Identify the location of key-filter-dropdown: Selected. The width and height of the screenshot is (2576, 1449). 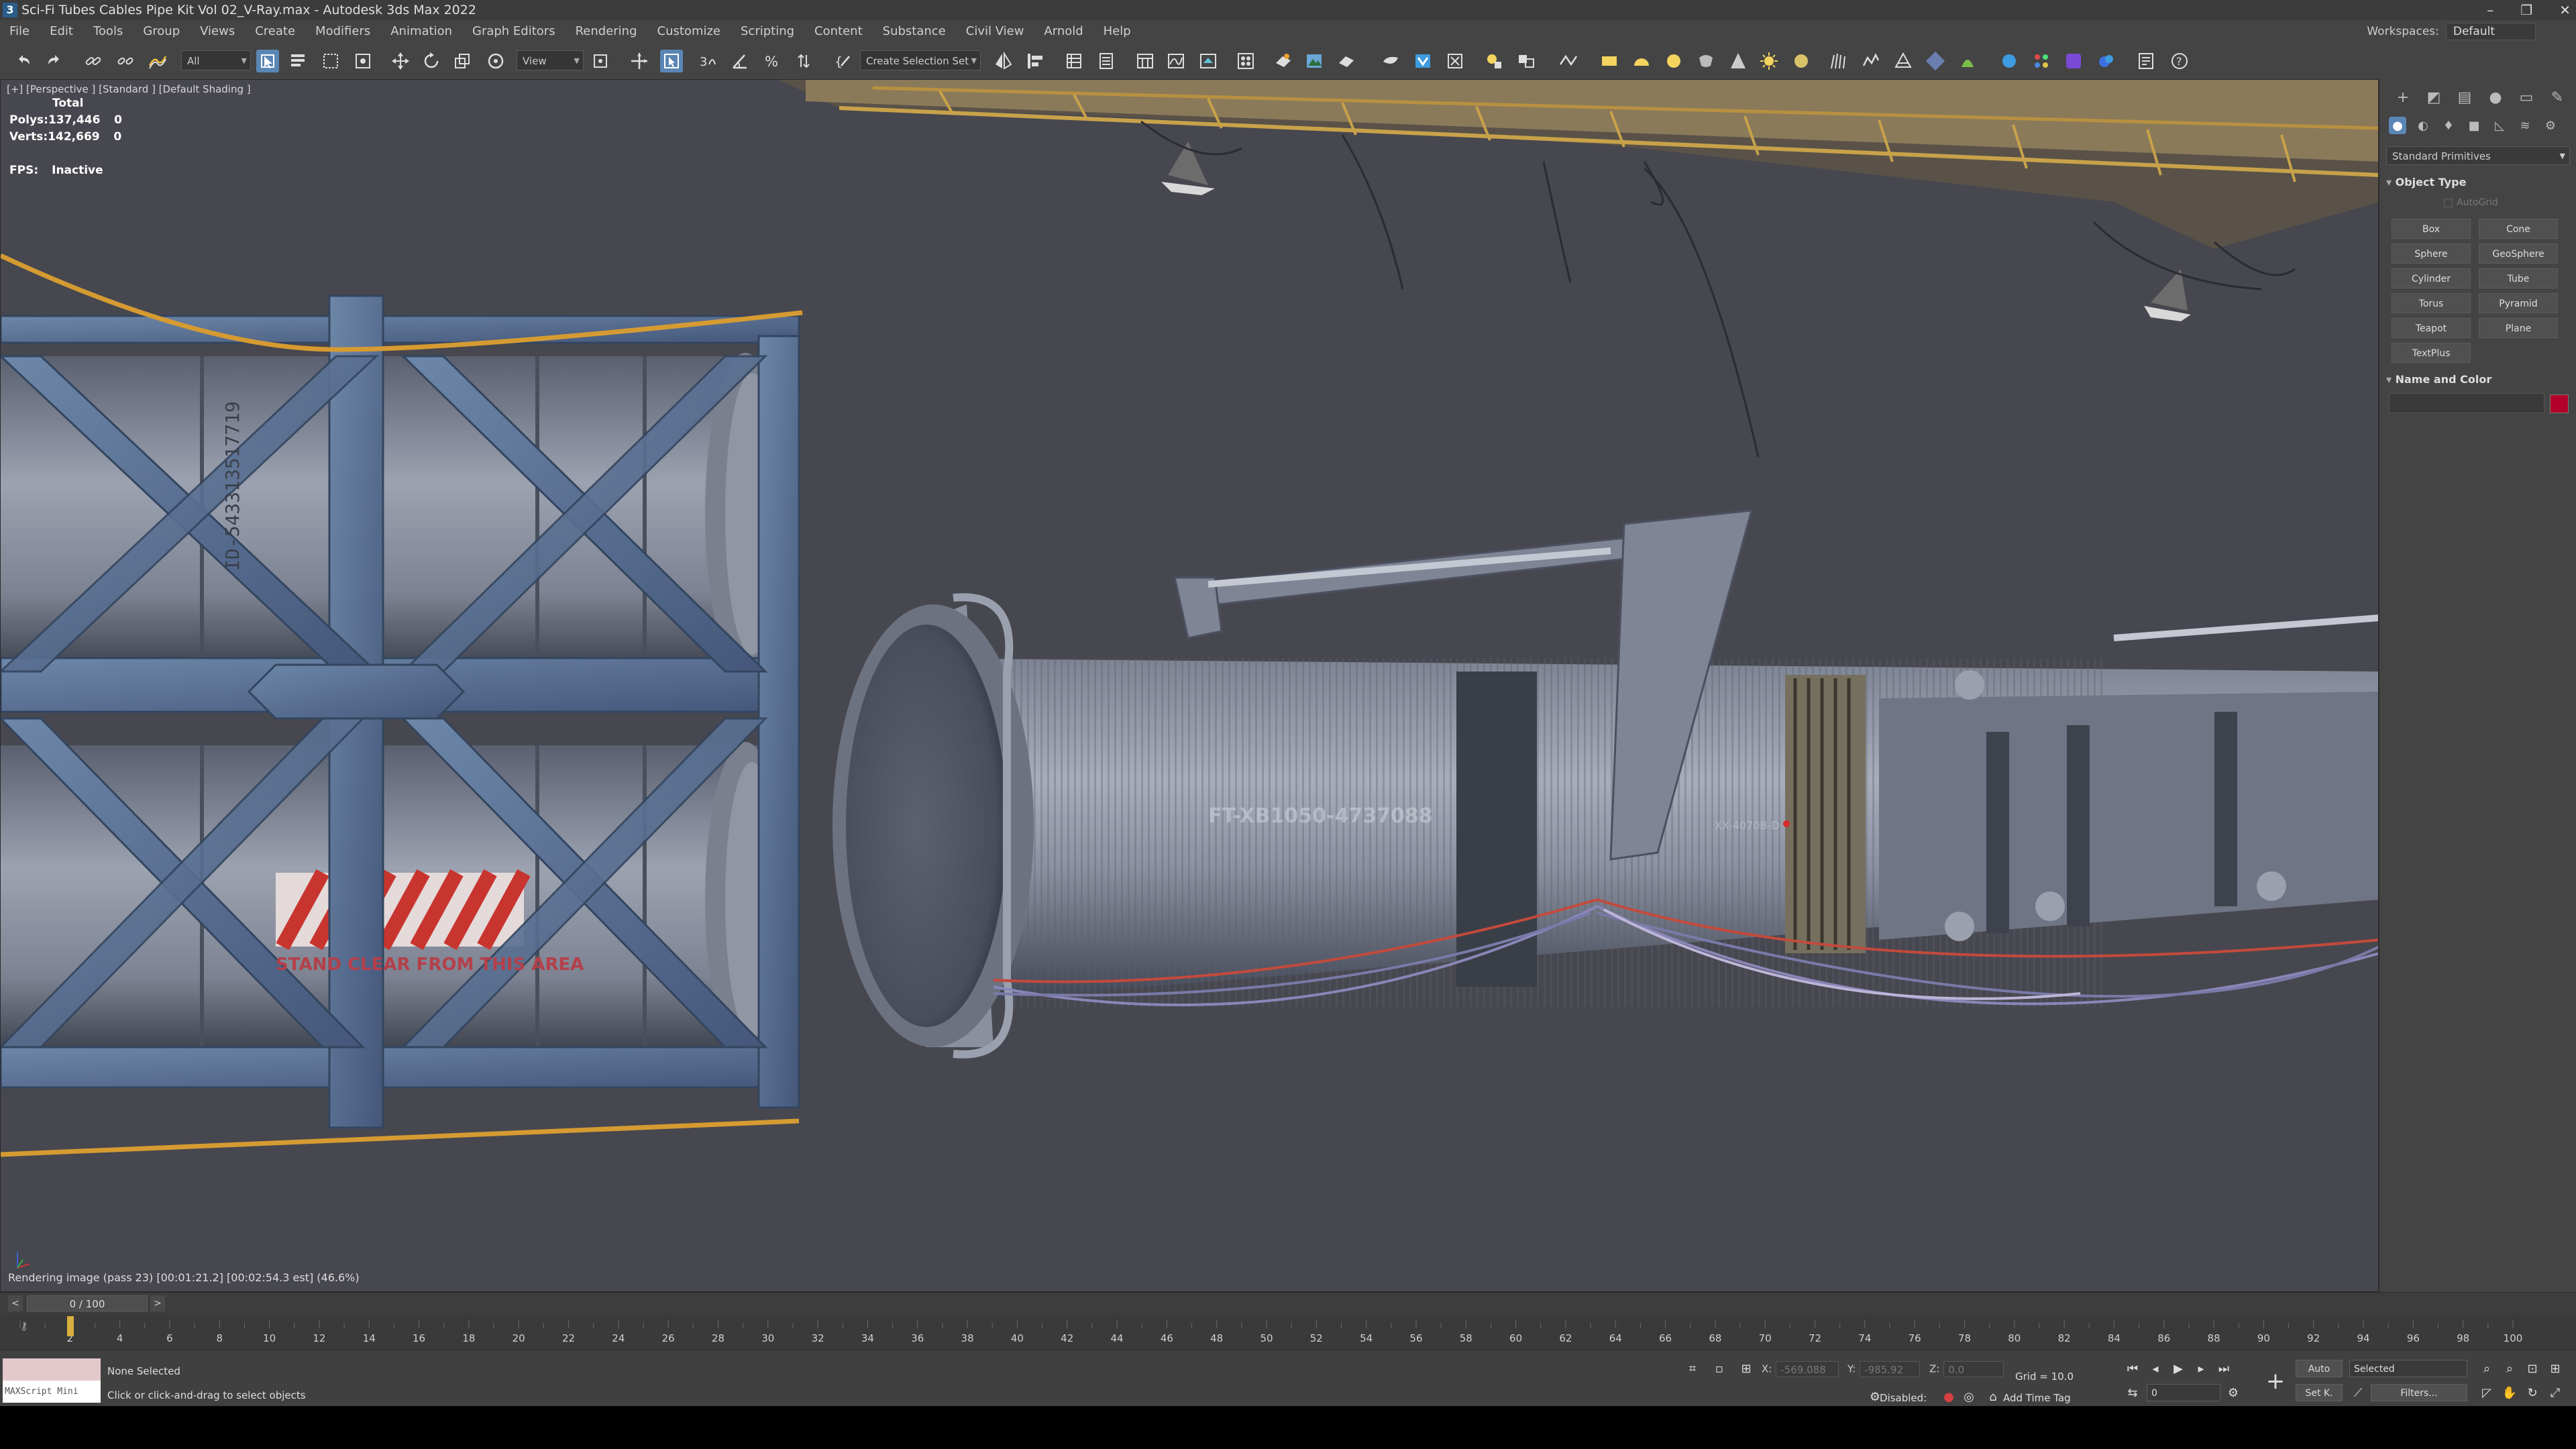
(2408, 1368).